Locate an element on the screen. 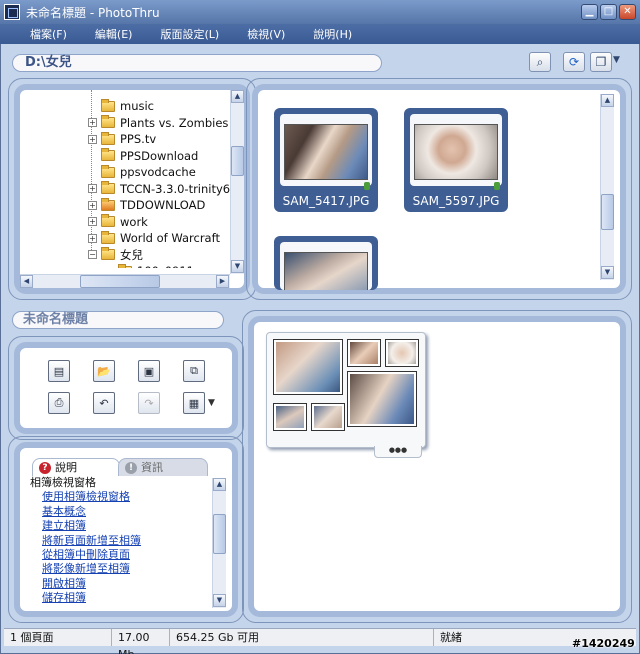 Image resolution: width=640 pixels, height=654 pixels. copy-icon: ⧉ is located at coordinates (194, 370).